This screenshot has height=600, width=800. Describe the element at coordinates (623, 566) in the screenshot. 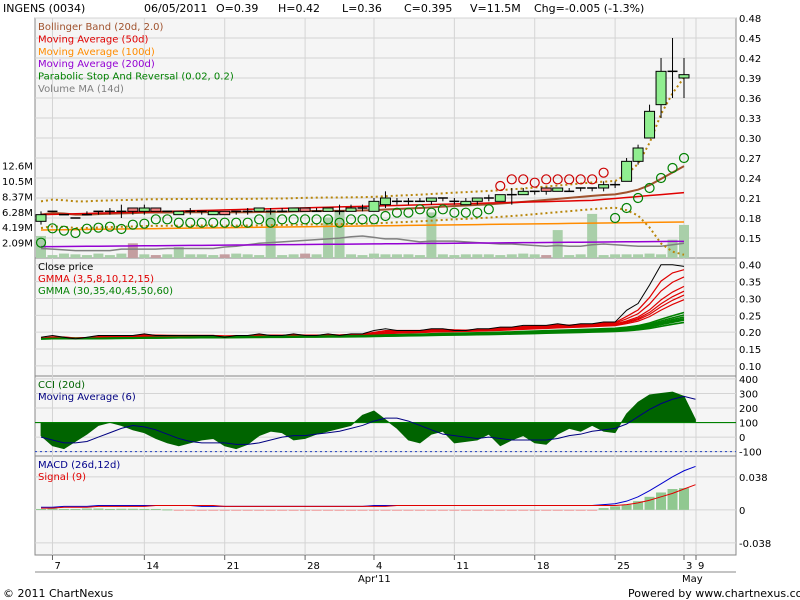

I see `x-tick-label: 25` at that location.